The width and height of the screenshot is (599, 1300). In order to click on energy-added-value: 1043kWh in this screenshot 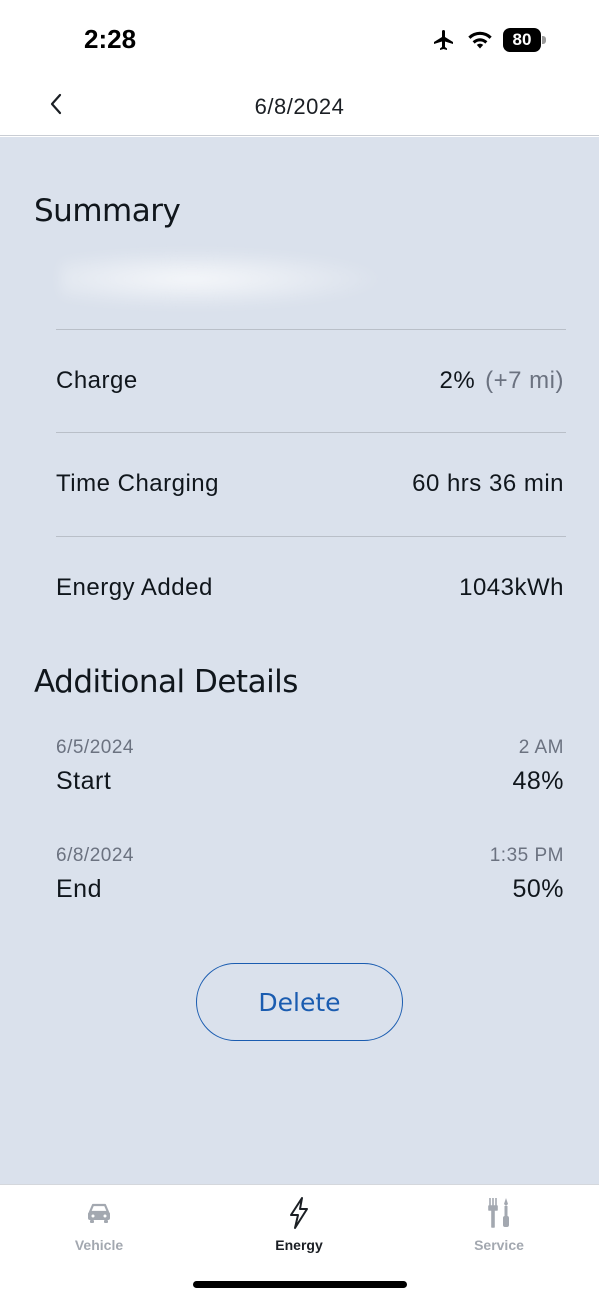, I will do `click(511, 587)`.